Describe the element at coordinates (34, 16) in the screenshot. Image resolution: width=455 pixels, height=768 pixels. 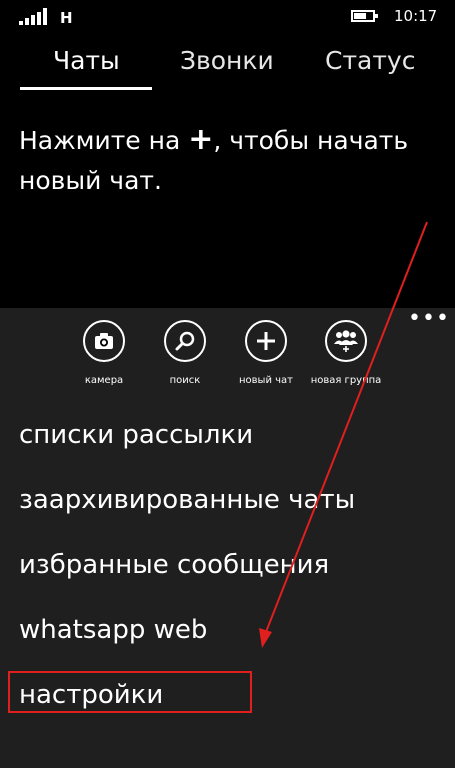
I see `signal-strength-icon` at that location.